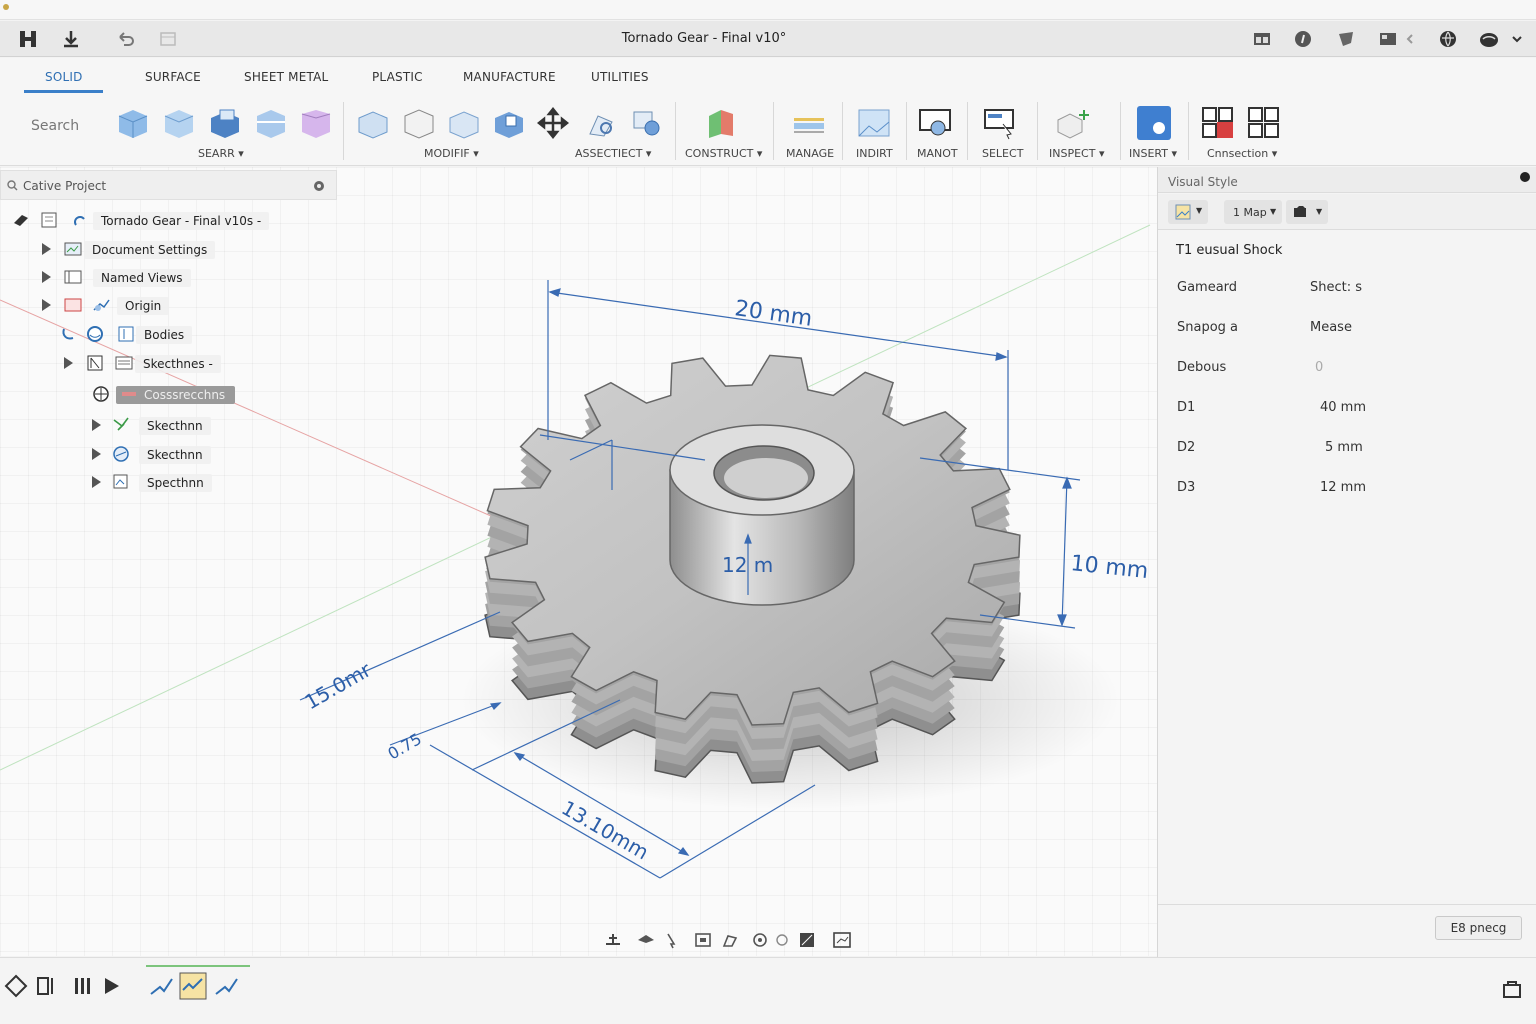 The width and height of the screenshot is (1536, 1024). Describe the element at coordinates (373, 123) in the screenshot. I see `press-pull-icon` at that location.